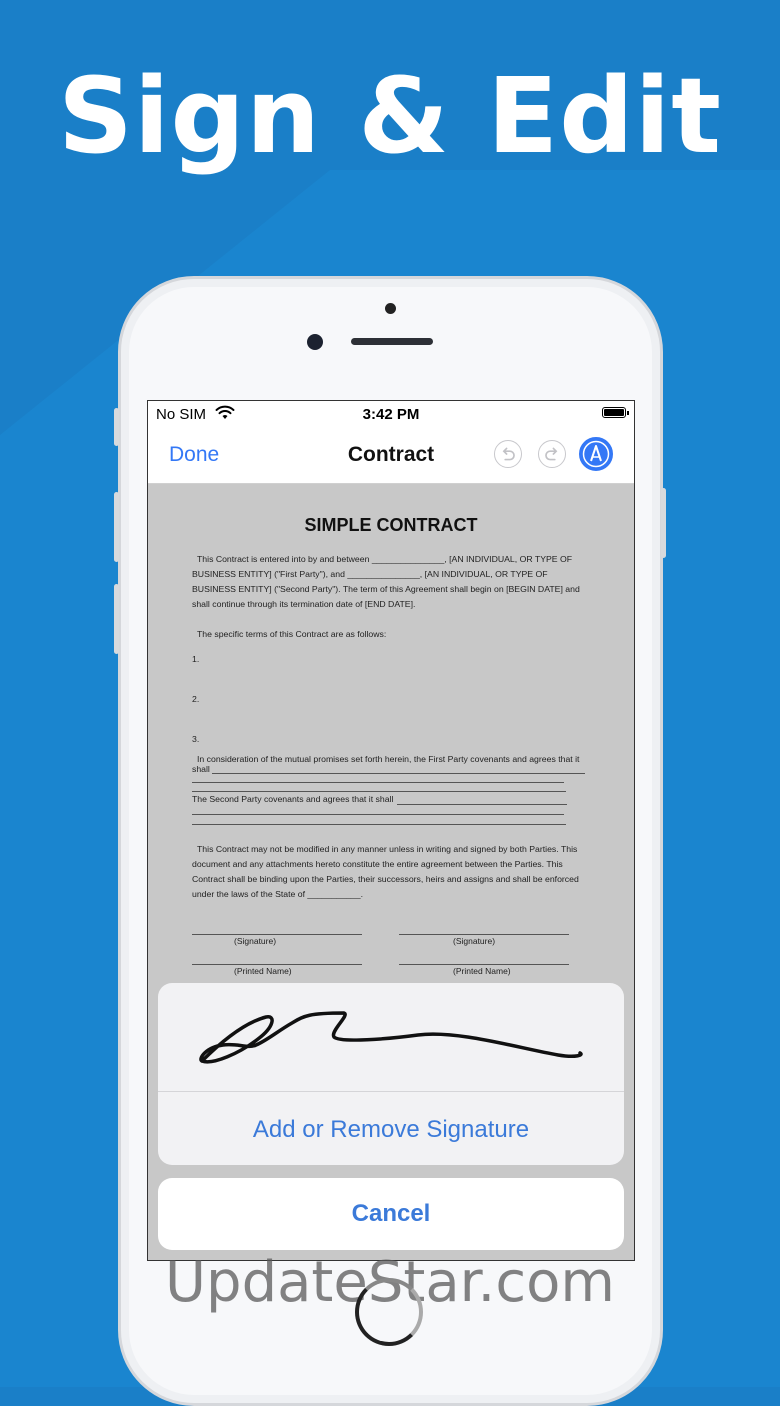 This screenshot has height=1406, width=780. What do you see at coordinates (390, 308) in the screenshot?
I see `proximity-sensor` at bounding box center [390, 308].